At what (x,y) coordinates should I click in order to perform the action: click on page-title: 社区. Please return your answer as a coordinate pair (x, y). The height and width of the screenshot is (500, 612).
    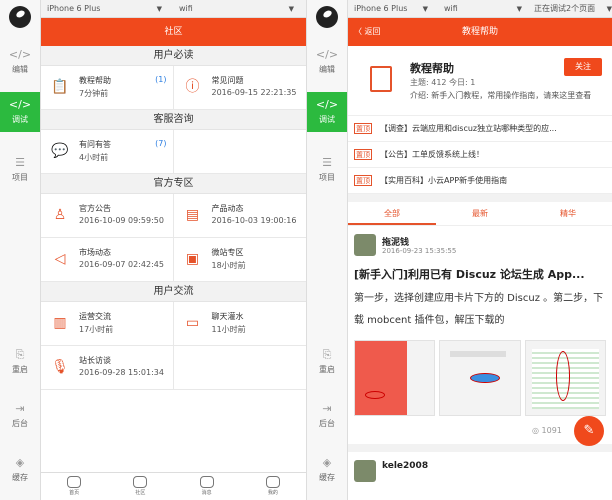
    Looking at the image, I should click on (173, 32).